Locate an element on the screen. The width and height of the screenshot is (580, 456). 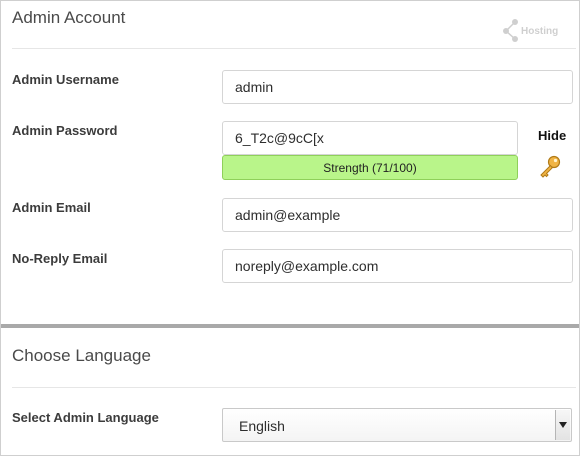
password-strength-meter: Strength (71/100) is located at coordinates (370, 167).